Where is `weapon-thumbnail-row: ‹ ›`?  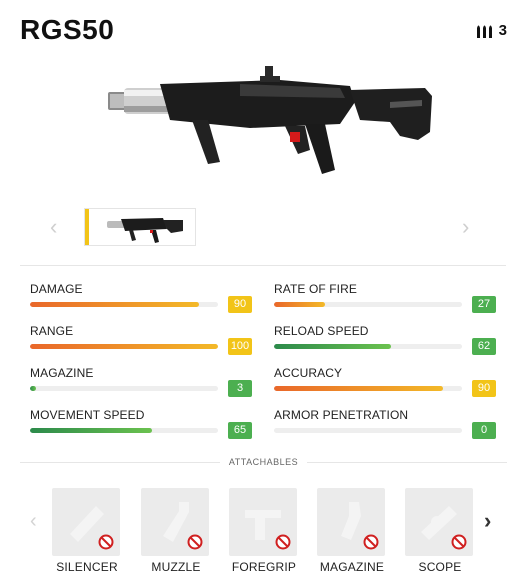
weapon-thumbnail-row: ‹ › is located at coordinates (263, 228).